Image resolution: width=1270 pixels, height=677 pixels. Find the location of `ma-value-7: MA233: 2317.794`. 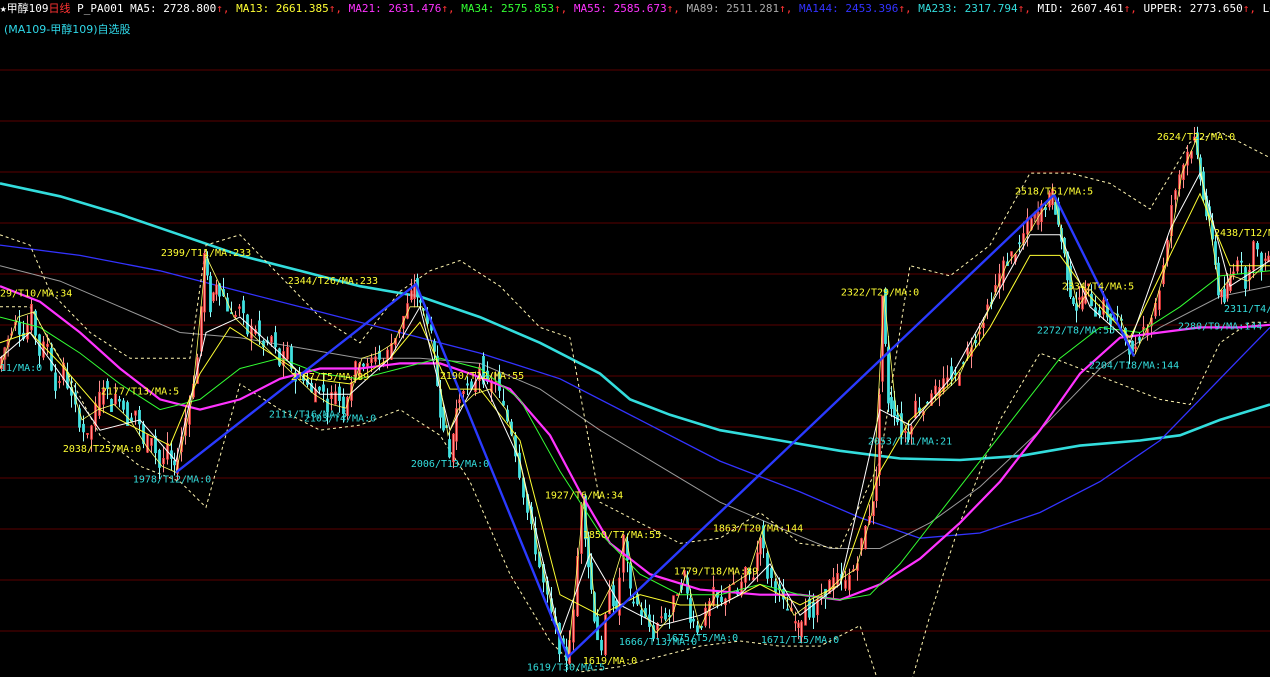

ma-value-7: MA233: 2317.794 is located at coordinates (964, 8).